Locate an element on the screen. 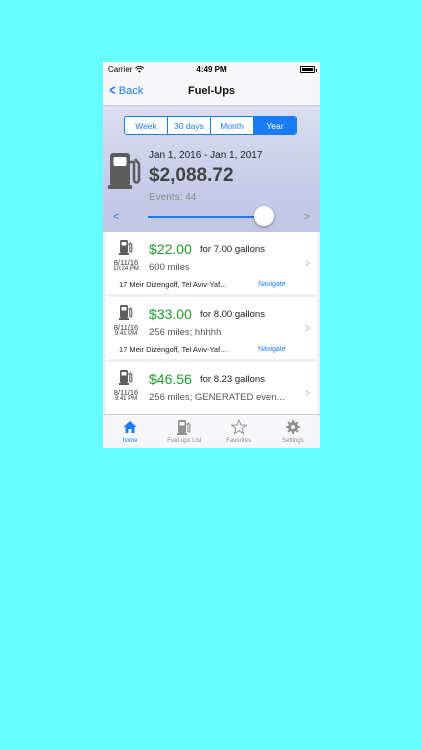 This screenshot has width=422, height=750. tab-favorites: Favorites is located at coordinates (239, 431).